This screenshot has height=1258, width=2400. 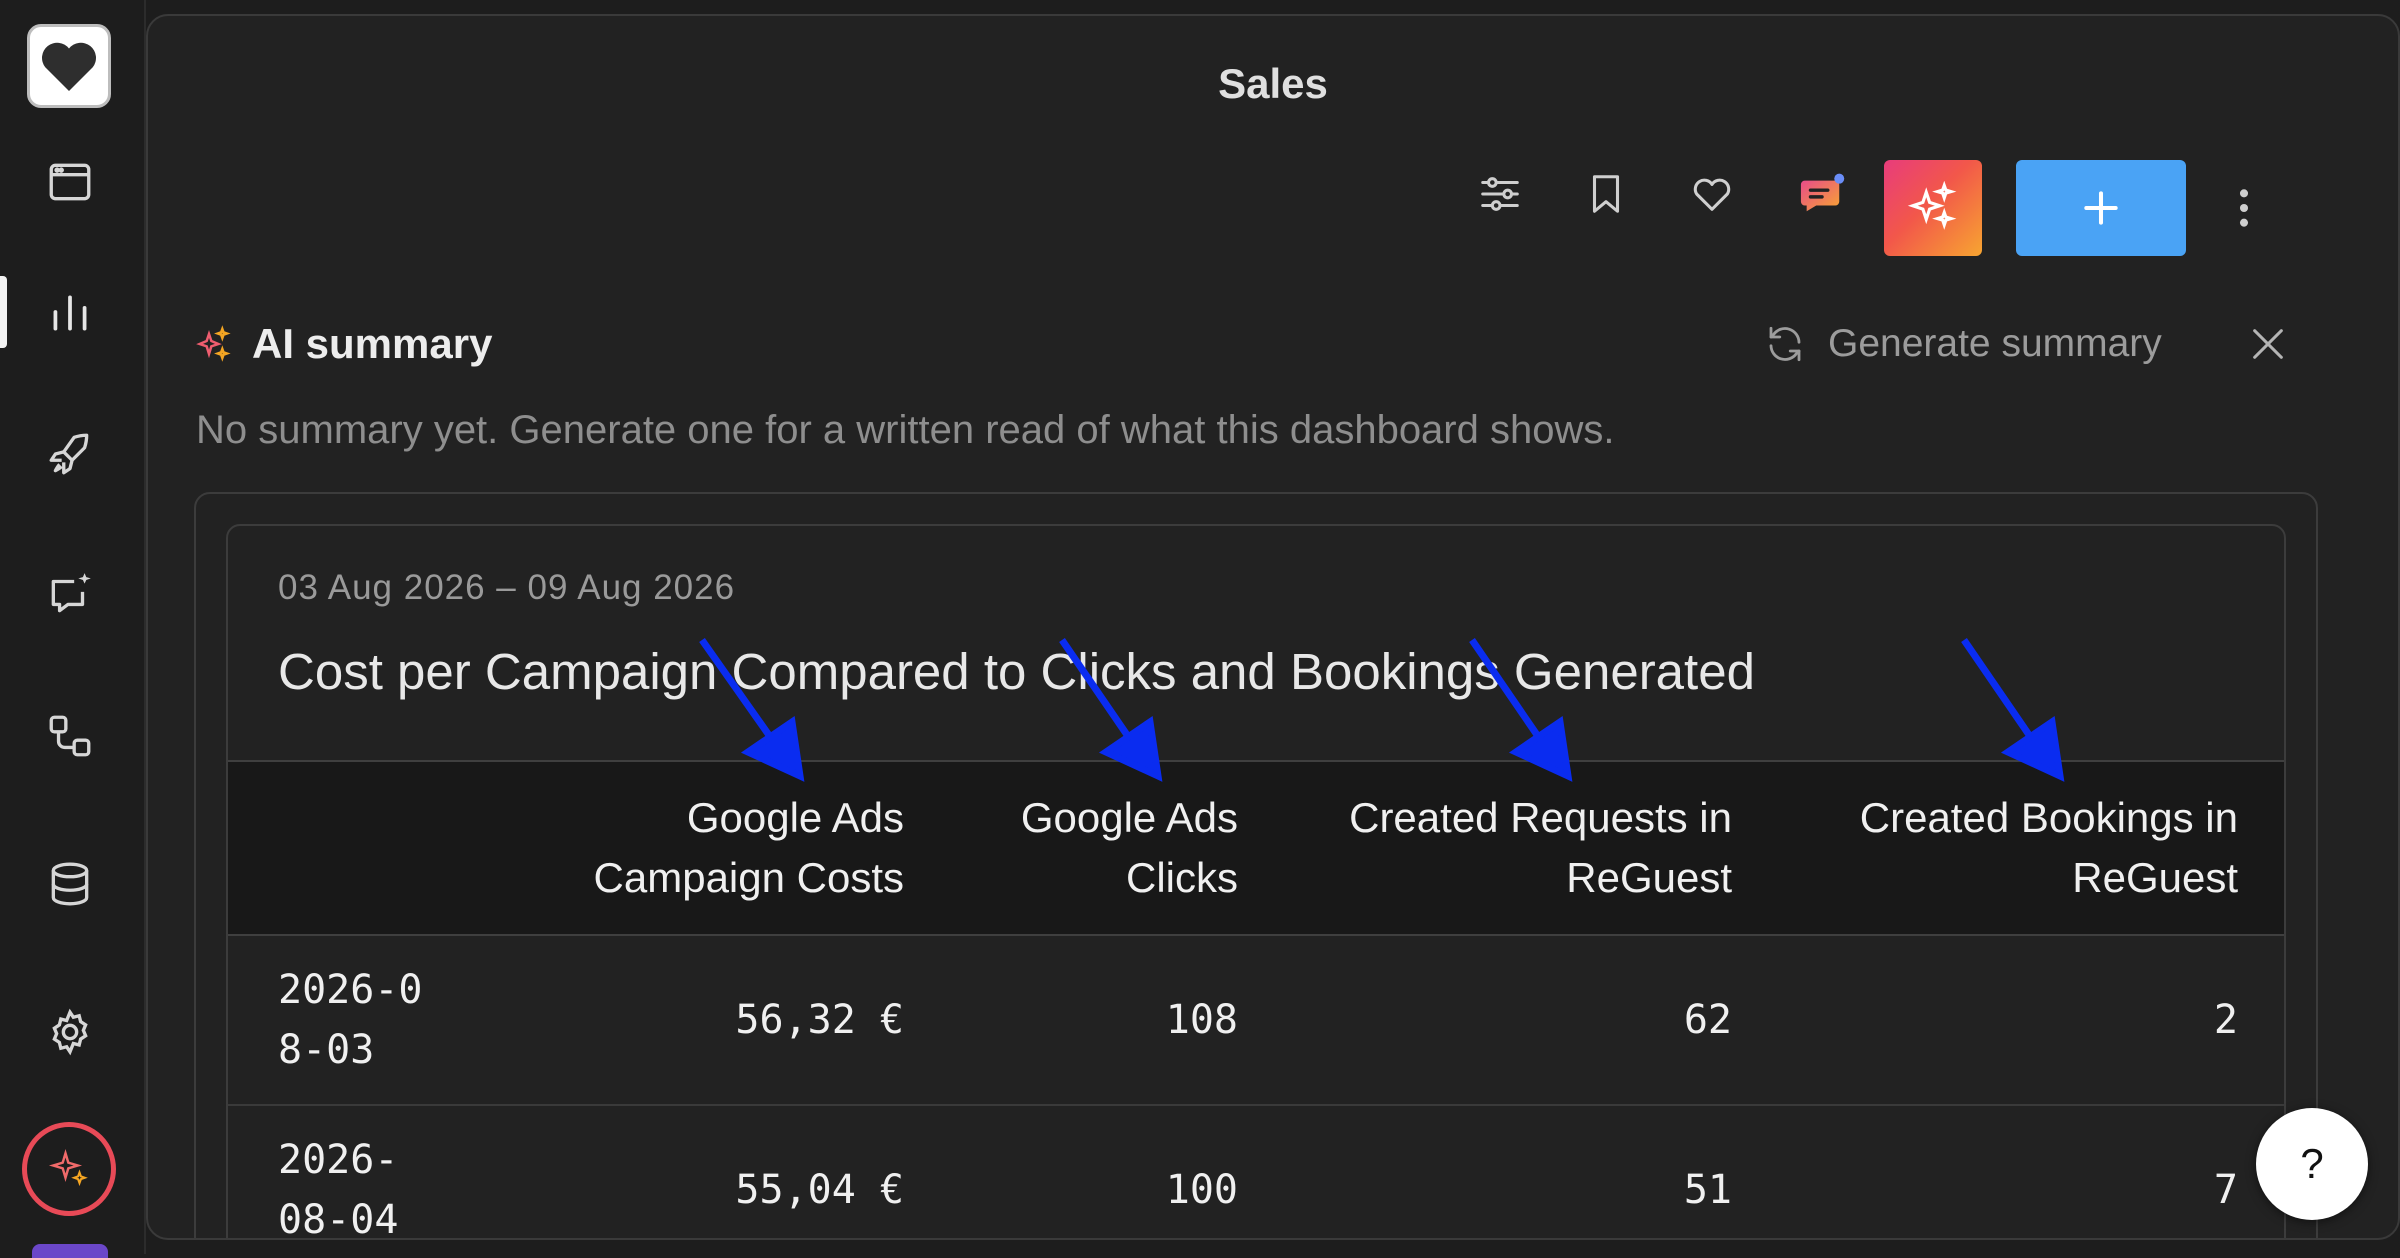 I want to click on nav-item-ai-chat, so click(x=70, y=594).